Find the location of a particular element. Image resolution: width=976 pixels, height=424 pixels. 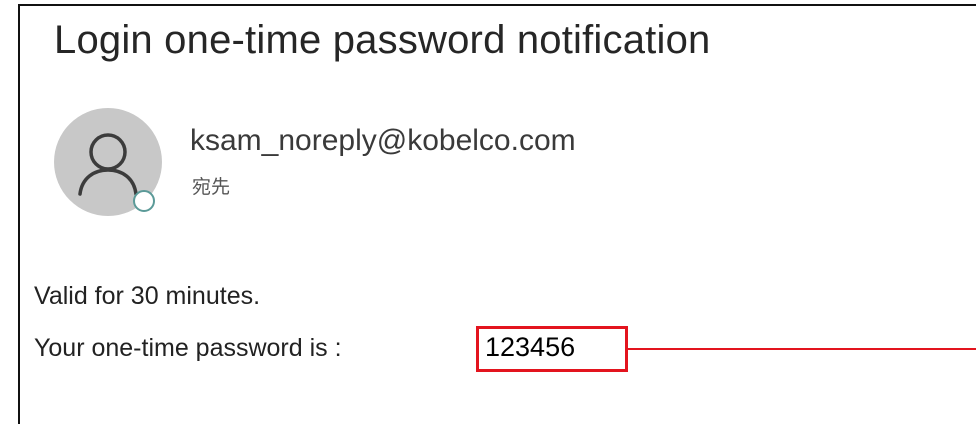

otp-prefix-text: Your one-time password is : is located at coordinates (188, 348).